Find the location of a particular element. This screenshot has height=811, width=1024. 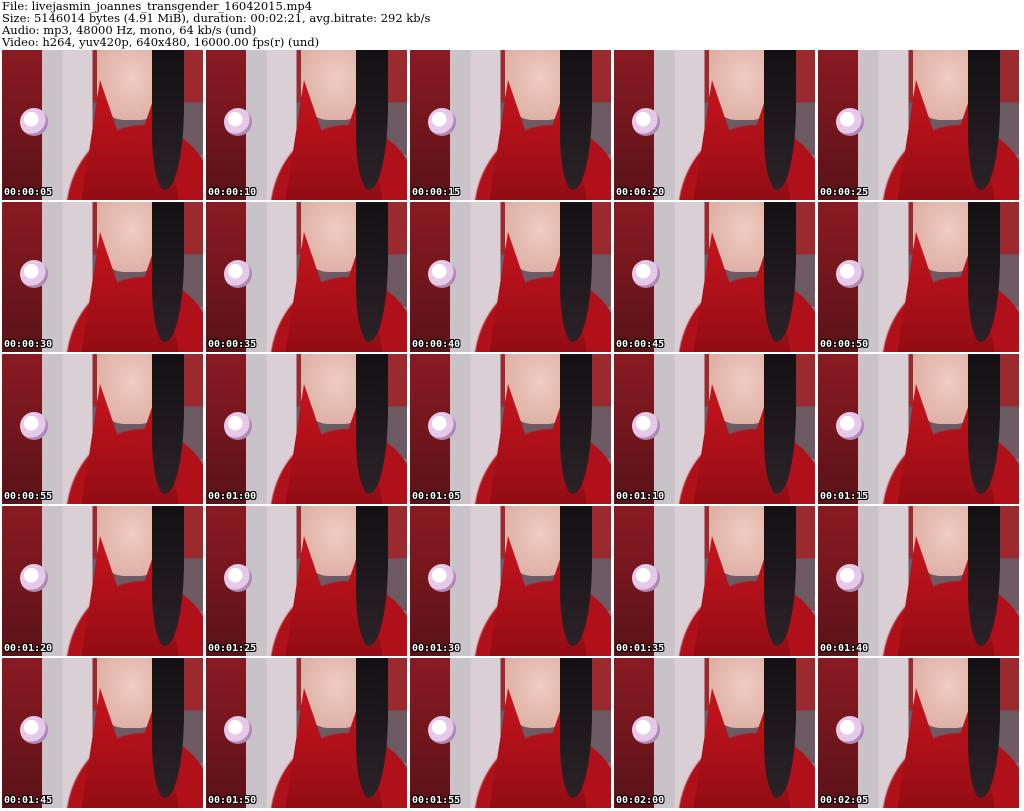

video-thumbnail: 00:02:05 is located at coordinates (918, 733).